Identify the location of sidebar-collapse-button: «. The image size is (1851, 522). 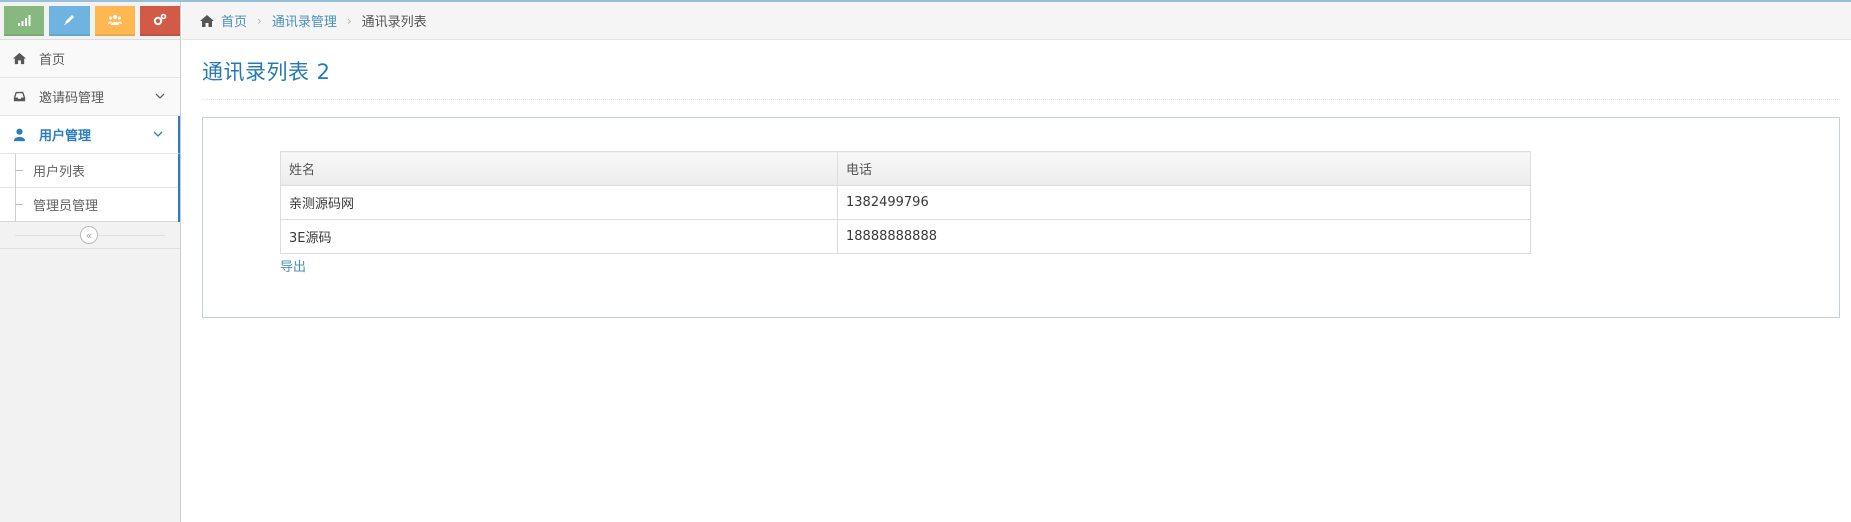
(89, 235).